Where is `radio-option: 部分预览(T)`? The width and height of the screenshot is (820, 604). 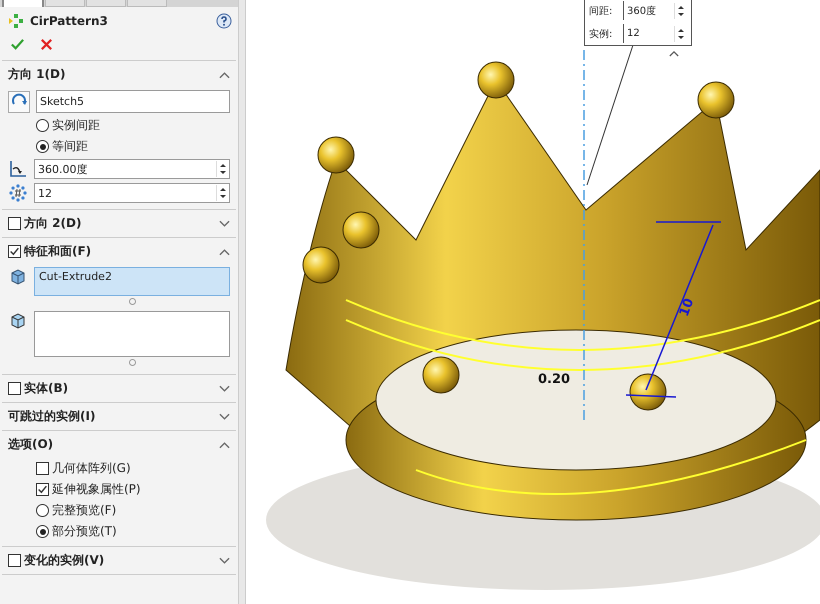
radio-option: 部分预览(T) is located at coordinates (59, 531).